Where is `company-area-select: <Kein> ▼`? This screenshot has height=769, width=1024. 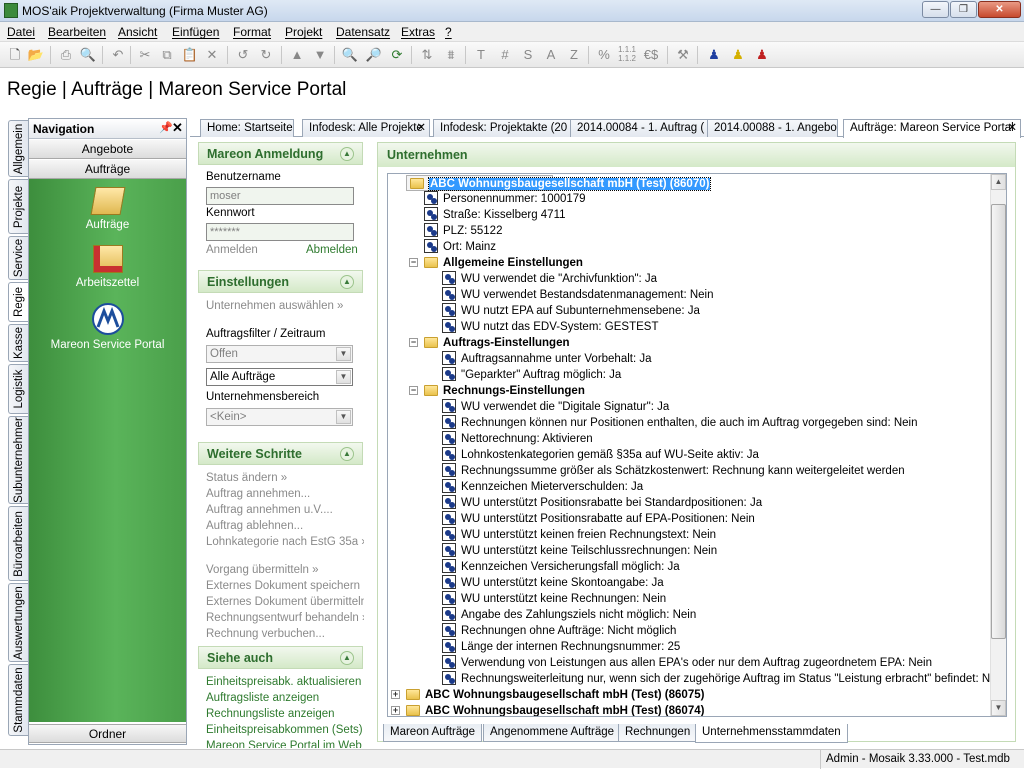 company-area-select: <Kein> ▼ is located at coordinates (279, 417).